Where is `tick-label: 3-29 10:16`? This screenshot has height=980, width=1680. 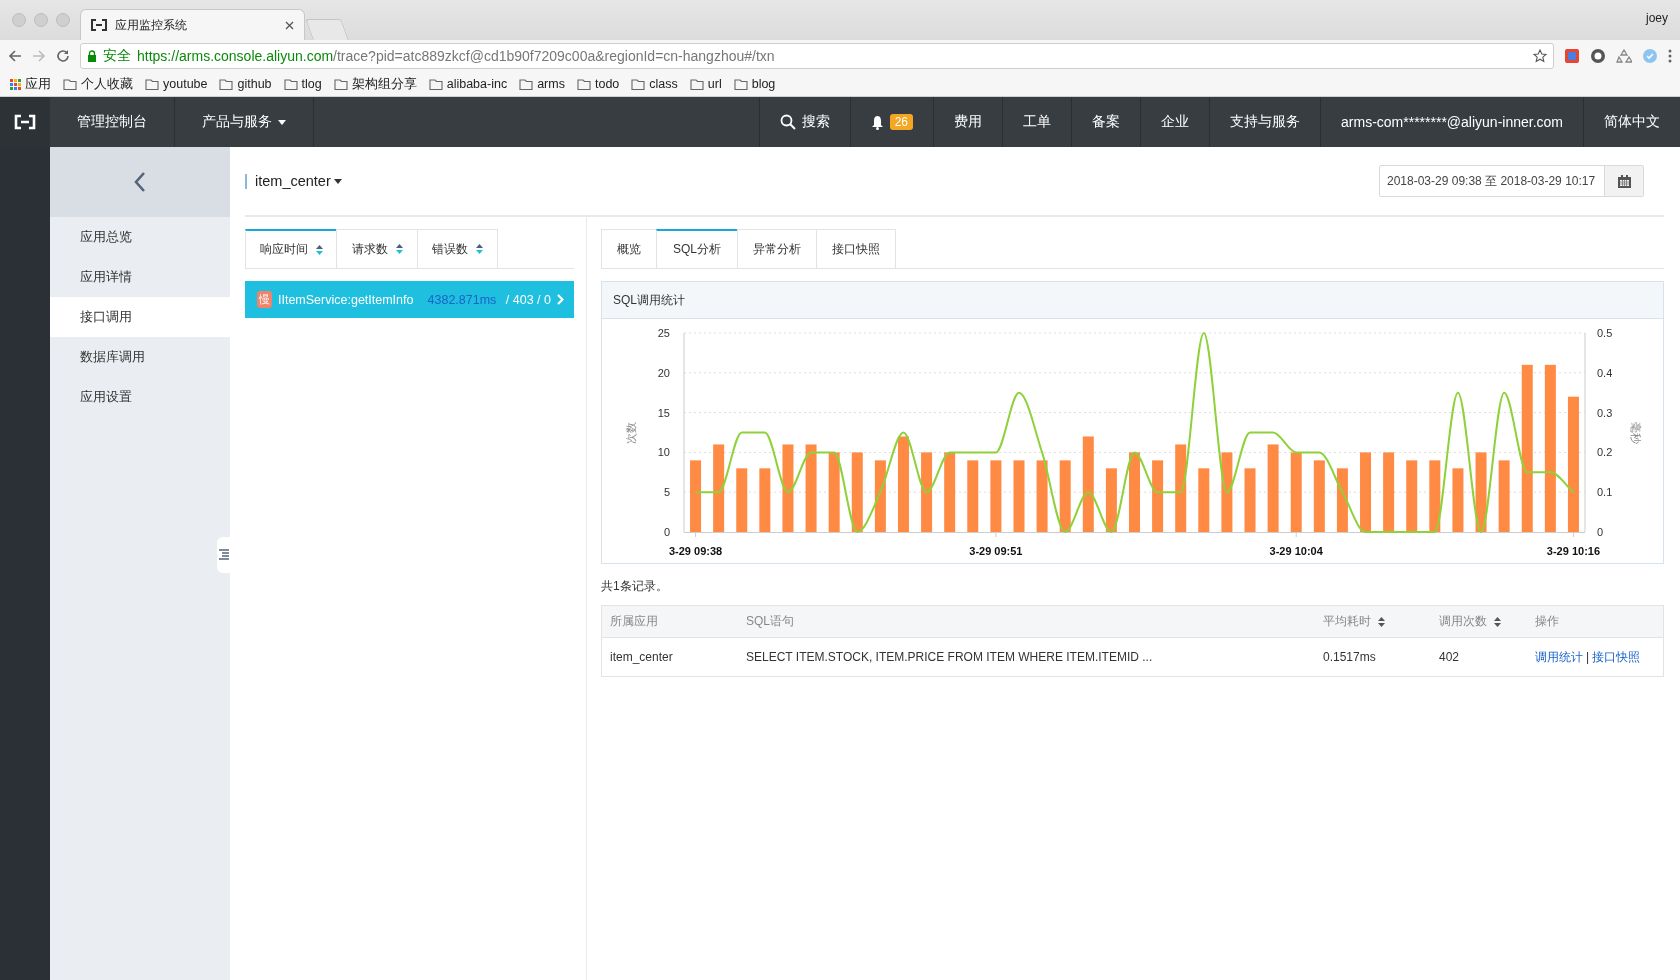 tick-label: 3-29 10:16 is located at coordinates (1573, 551).